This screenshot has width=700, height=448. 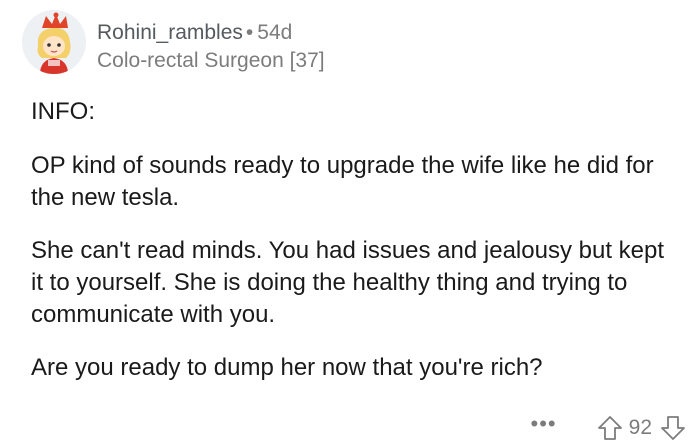 I want to click on avatar, so click(x=54, y=42).